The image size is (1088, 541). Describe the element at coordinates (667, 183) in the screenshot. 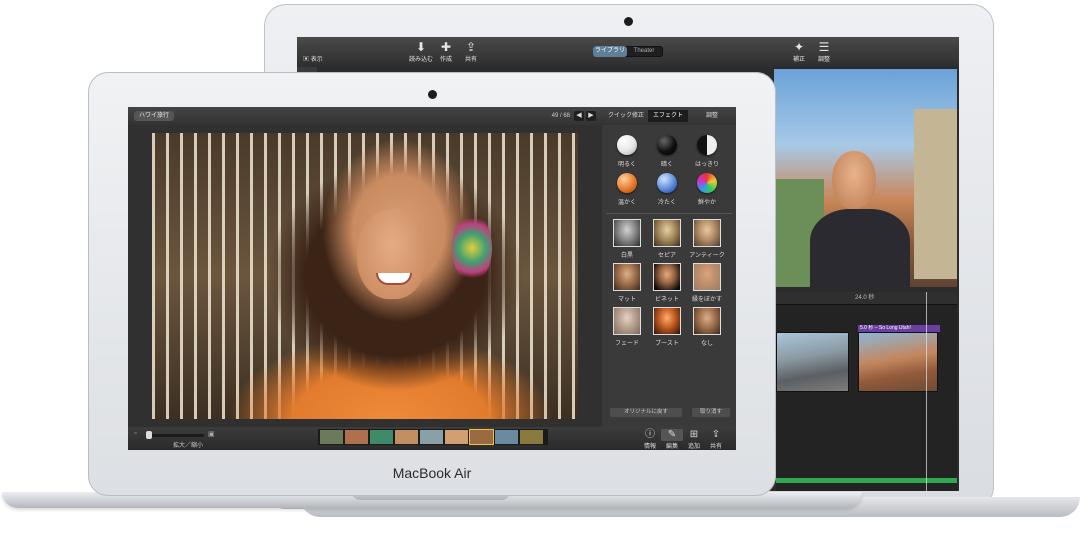

I see `cool-icon` at that location.